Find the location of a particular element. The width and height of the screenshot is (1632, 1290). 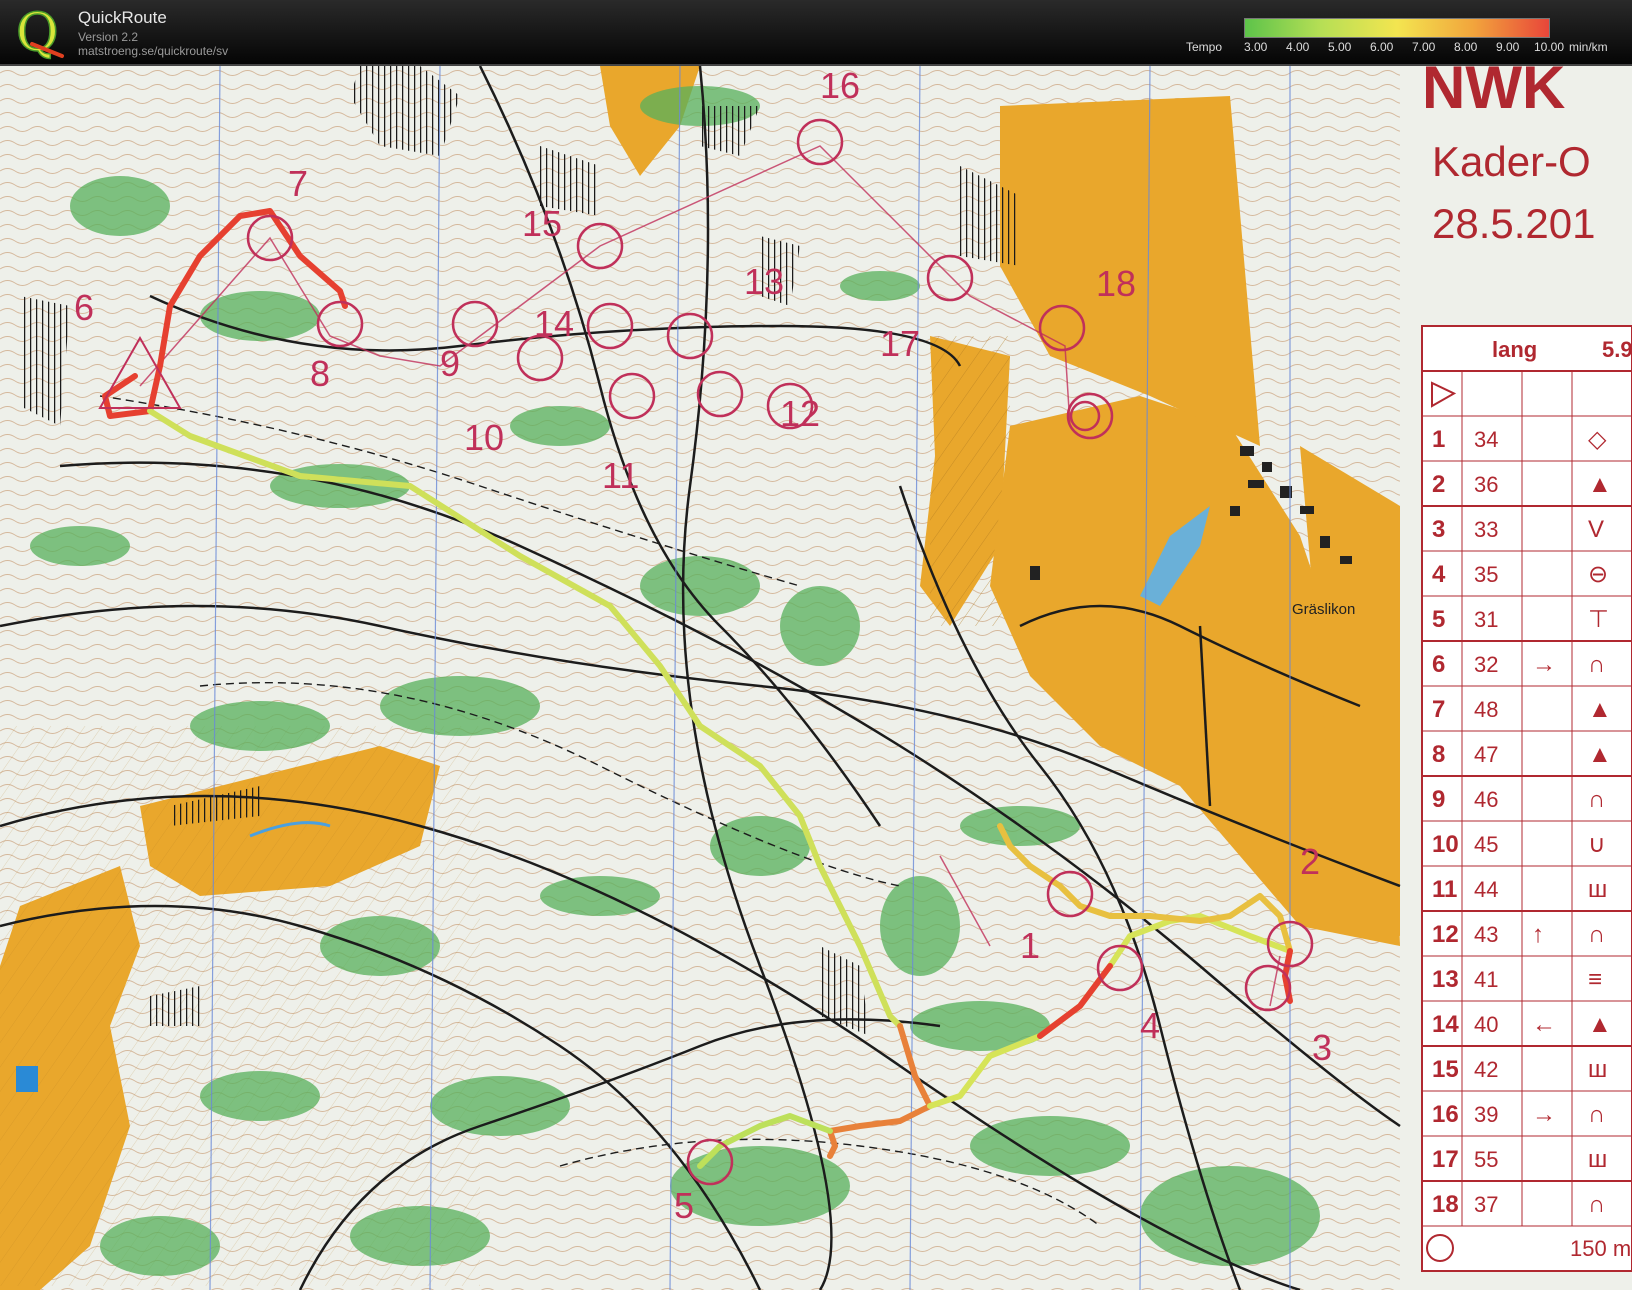

place-label: Gräslikon is located at coordinates (1323, 609).